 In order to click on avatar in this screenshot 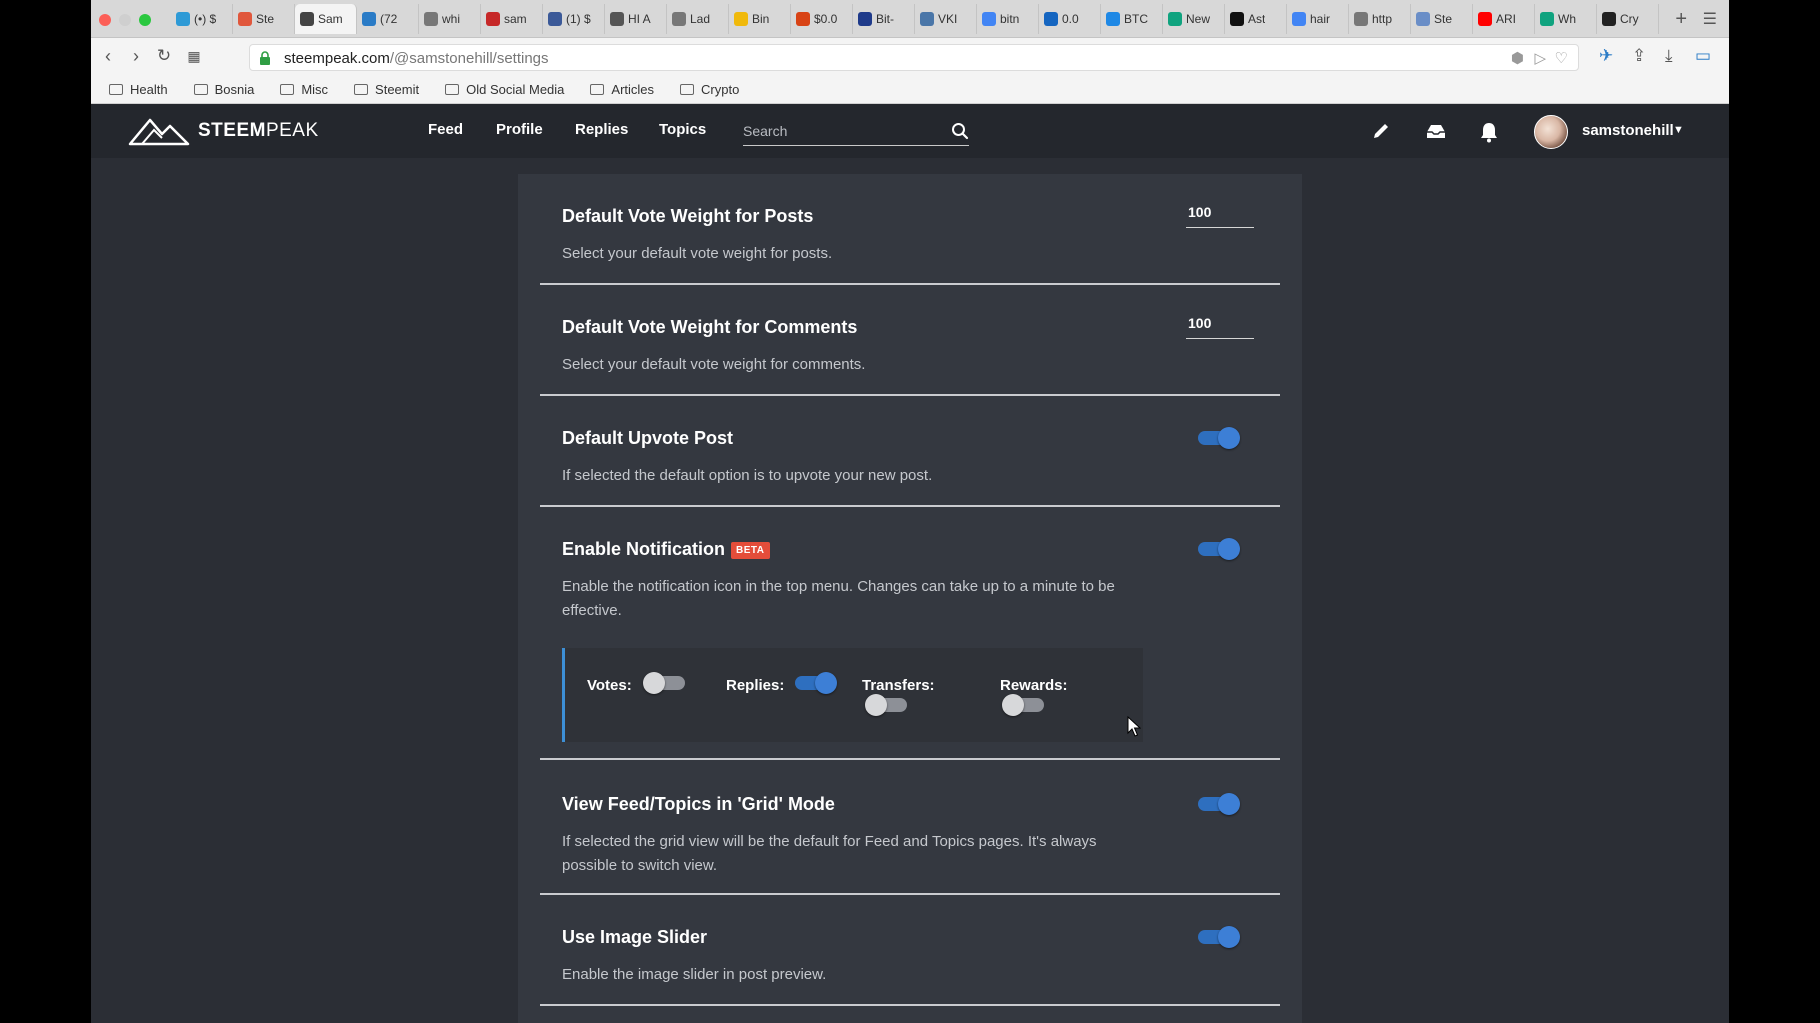, I will do `click(1551, 132)`.